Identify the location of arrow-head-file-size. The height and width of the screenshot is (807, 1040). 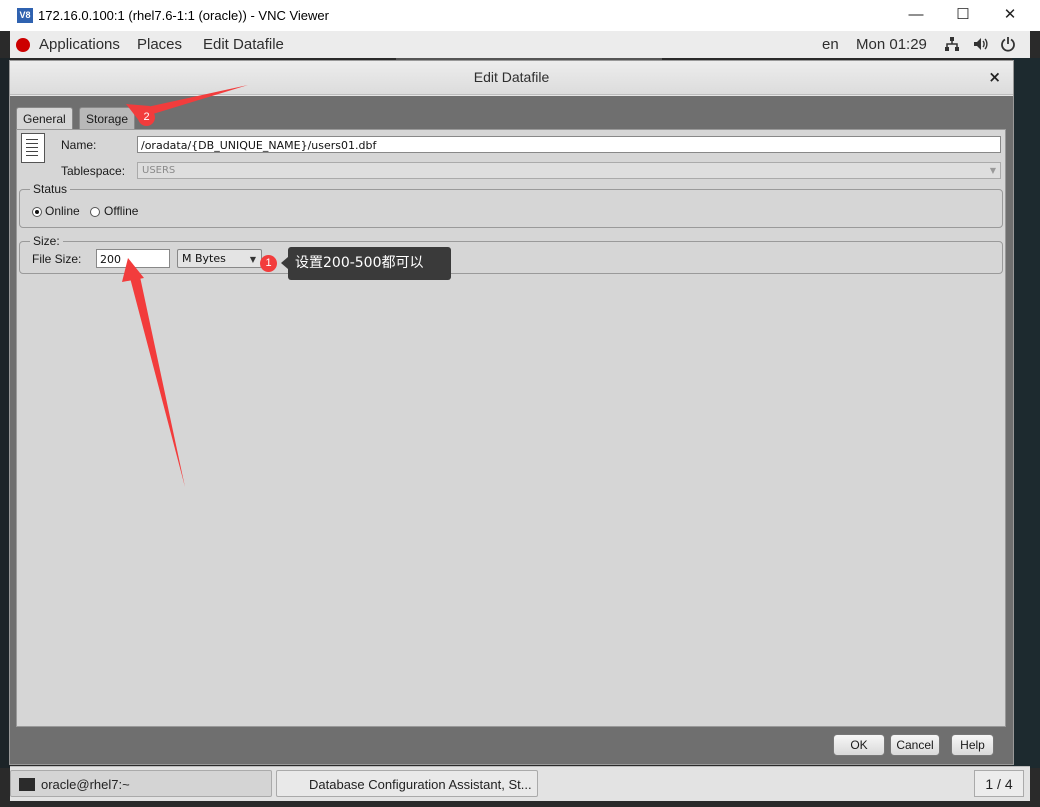
(133, 270).